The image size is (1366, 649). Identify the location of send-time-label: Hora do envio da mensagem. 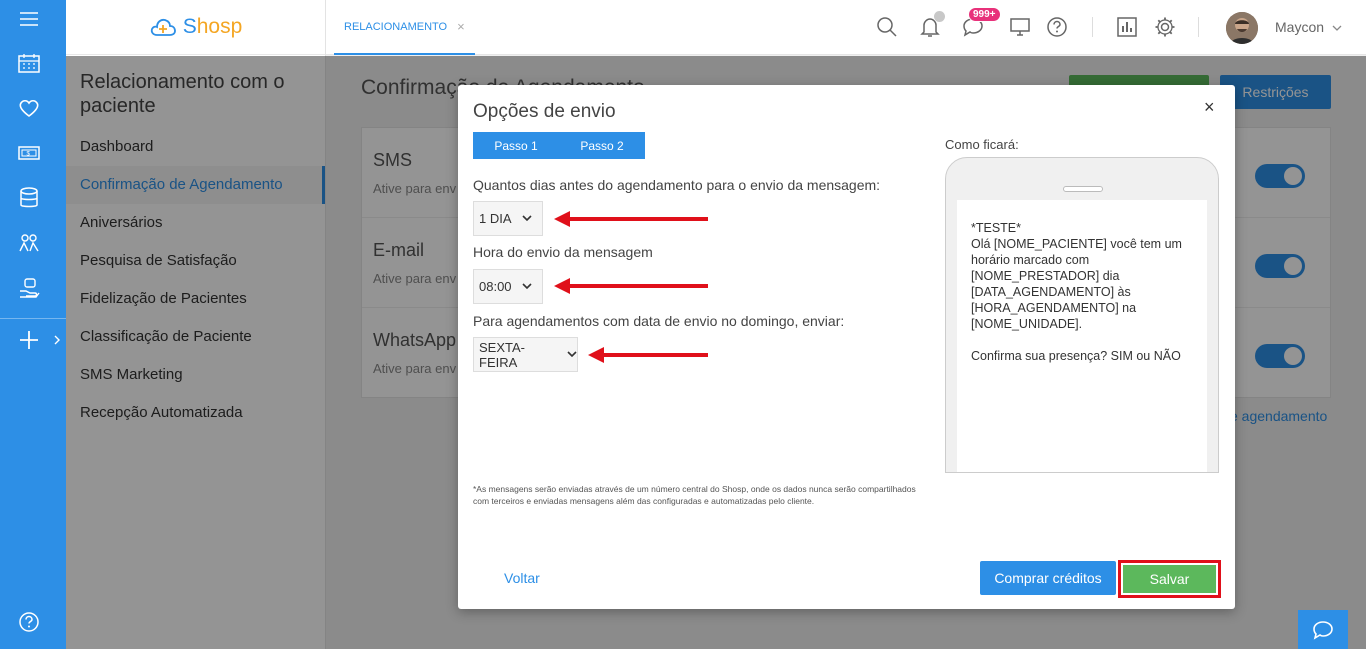
(563, 252).